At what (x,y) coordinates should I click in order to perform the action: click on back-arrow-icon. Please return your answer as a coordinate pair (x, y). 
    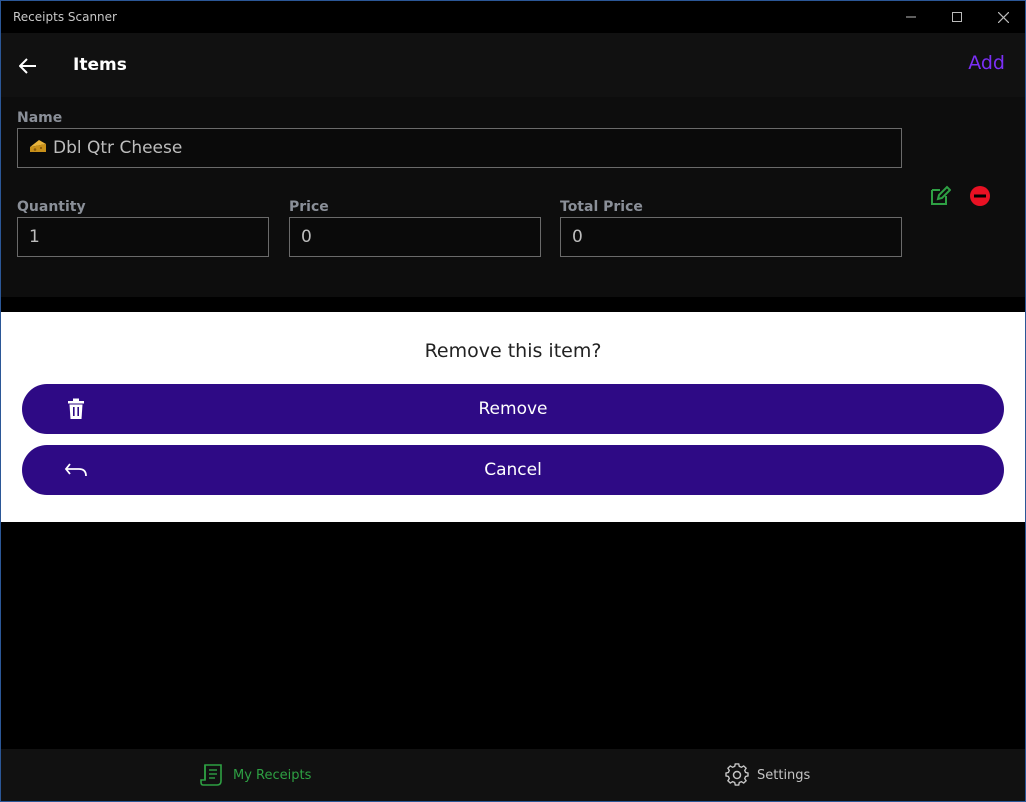
    Looking at the image, I should click on (27, 66).